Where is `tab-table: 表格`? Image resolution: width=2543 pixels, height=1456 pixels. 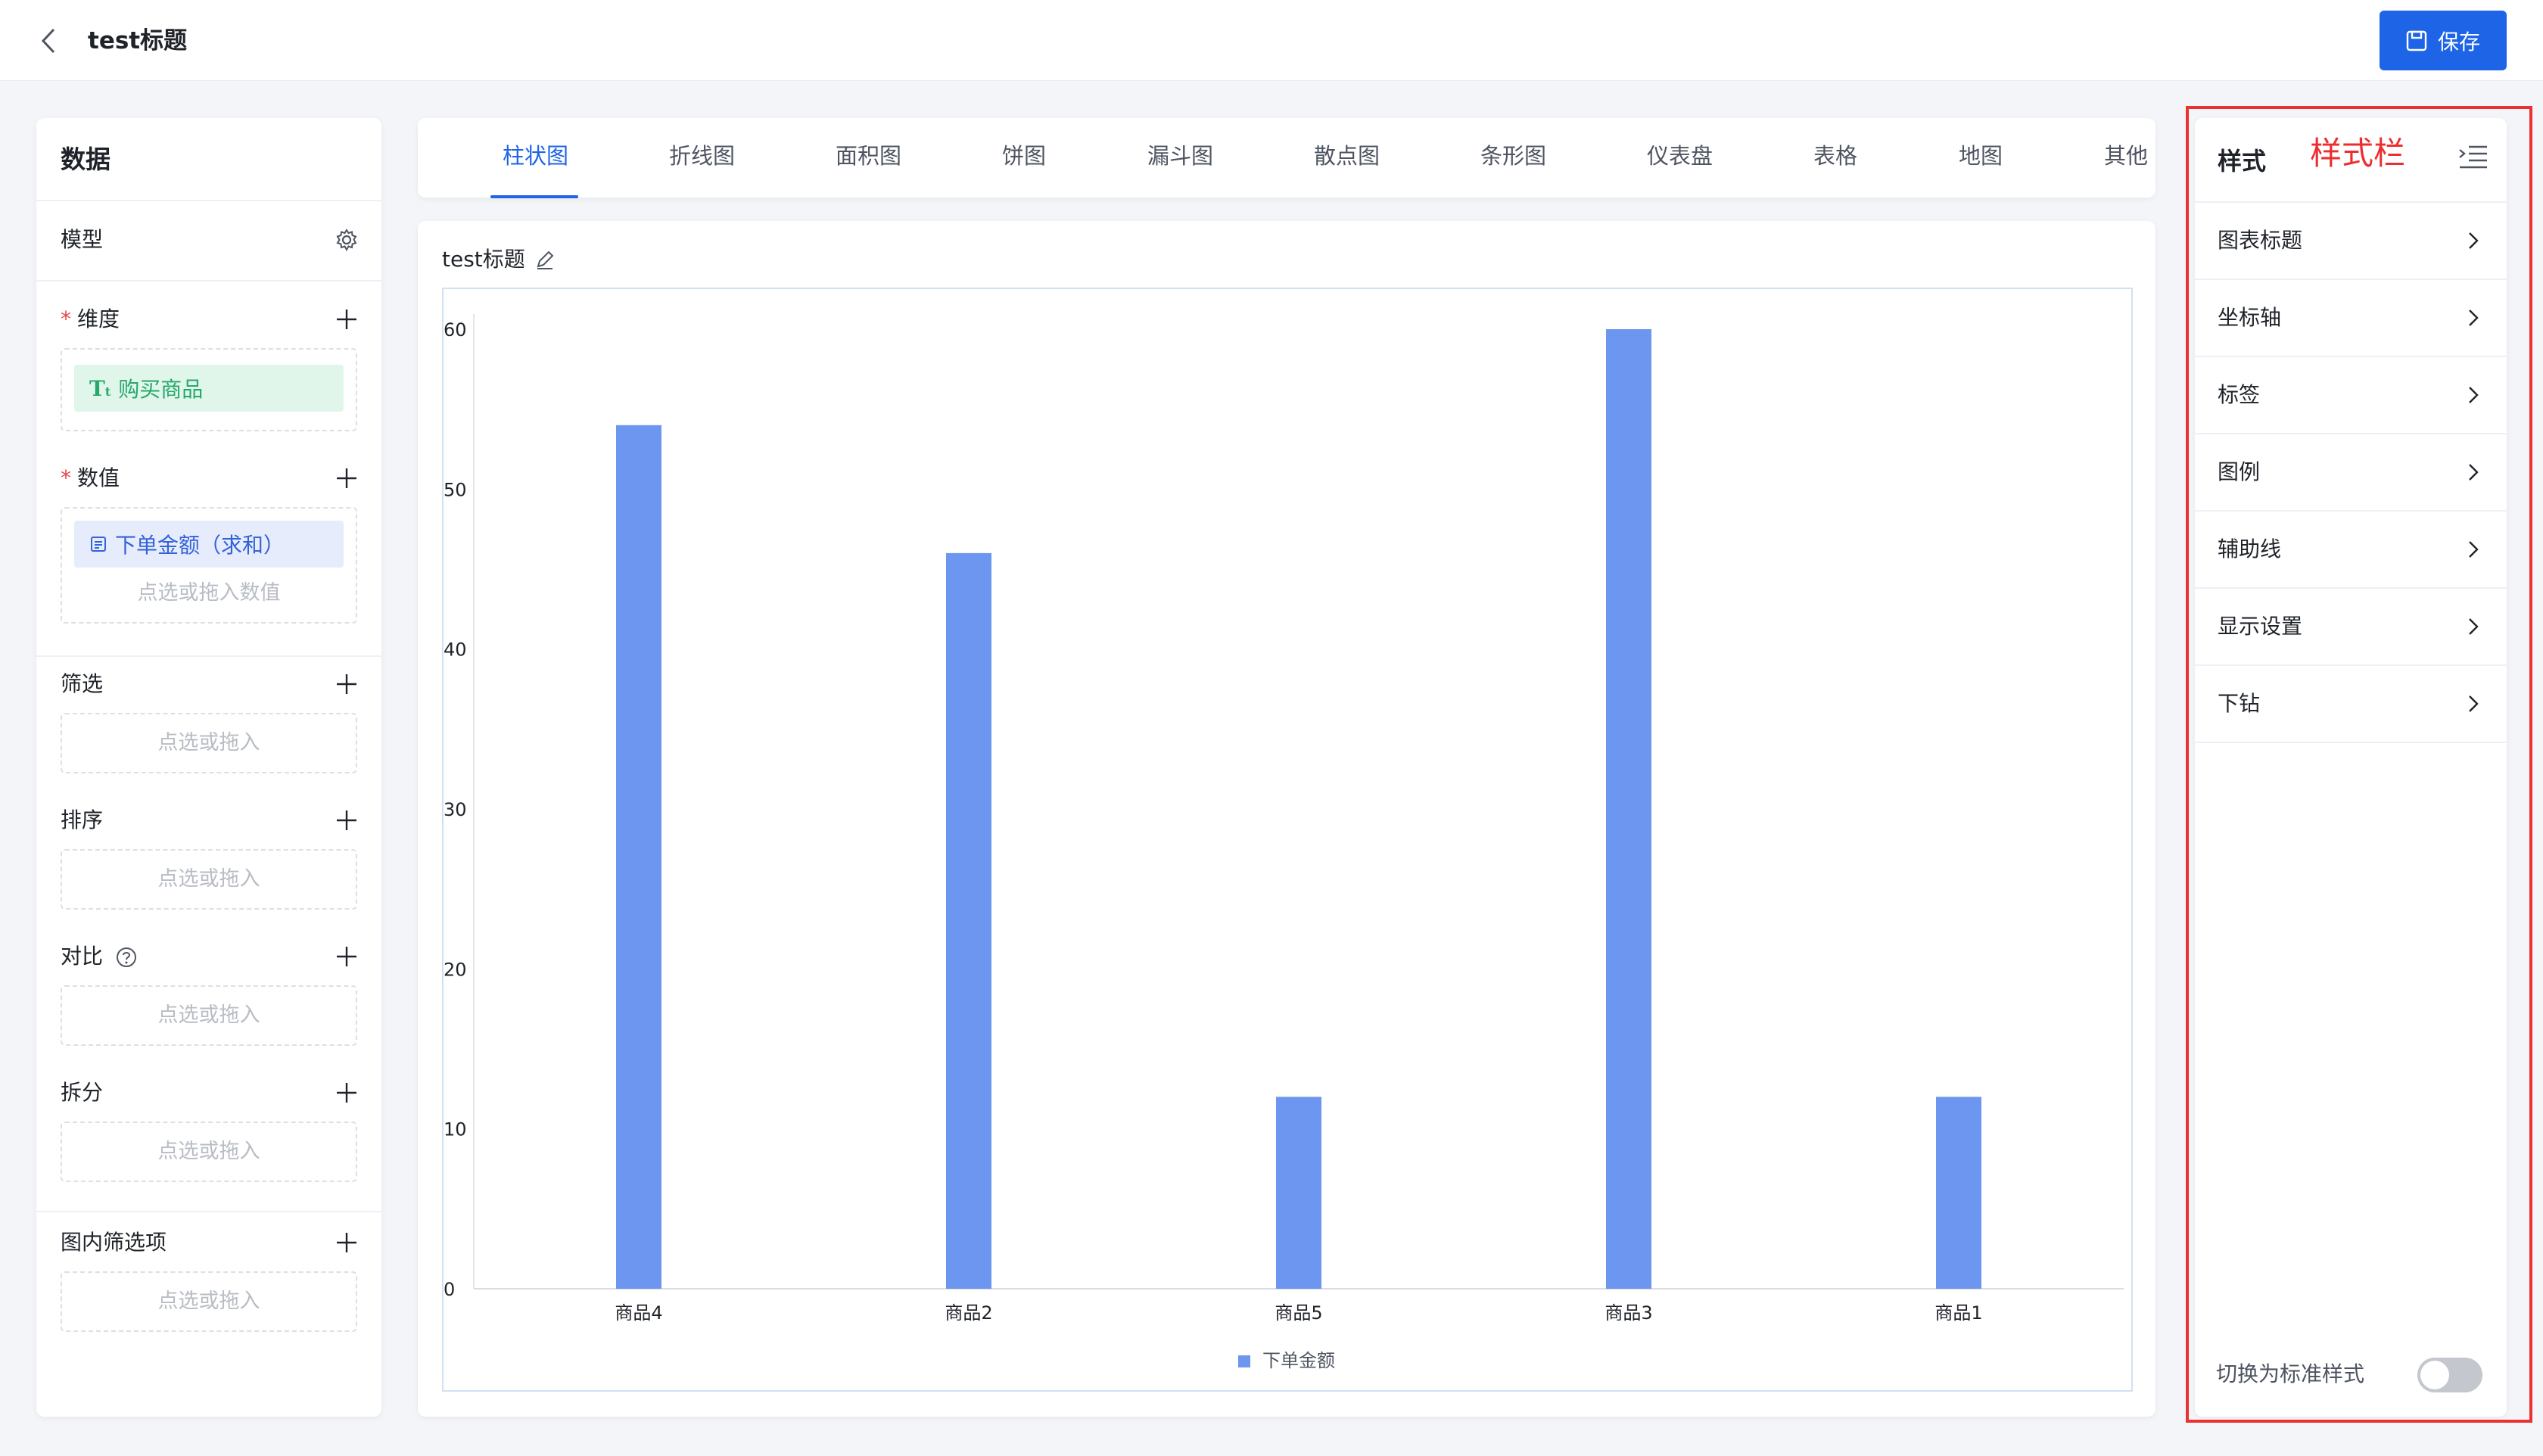 tab-table: 表格 is located at coordinates (1835, 156).